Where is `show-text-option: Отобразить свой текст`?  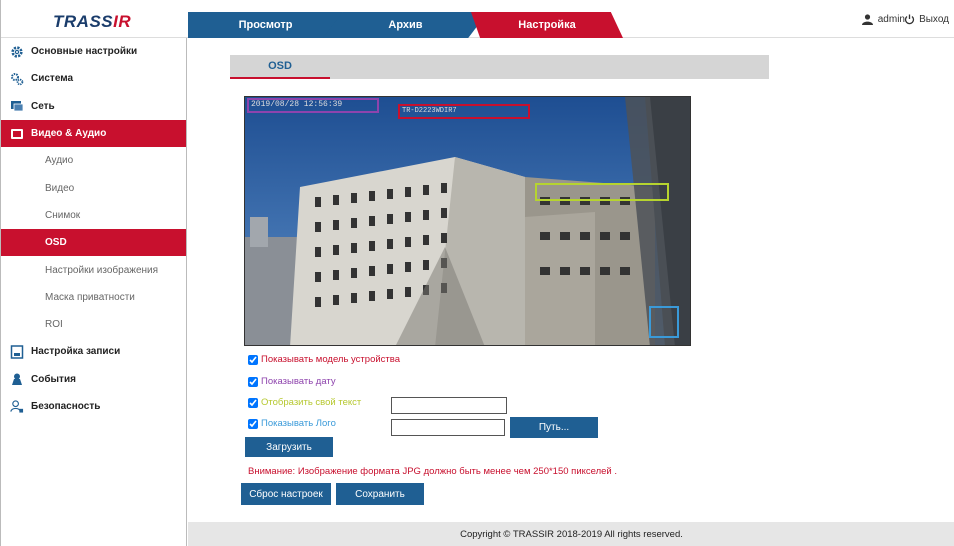 show-text-option: Отобразить свой текст is located at coordinates (304, 402).